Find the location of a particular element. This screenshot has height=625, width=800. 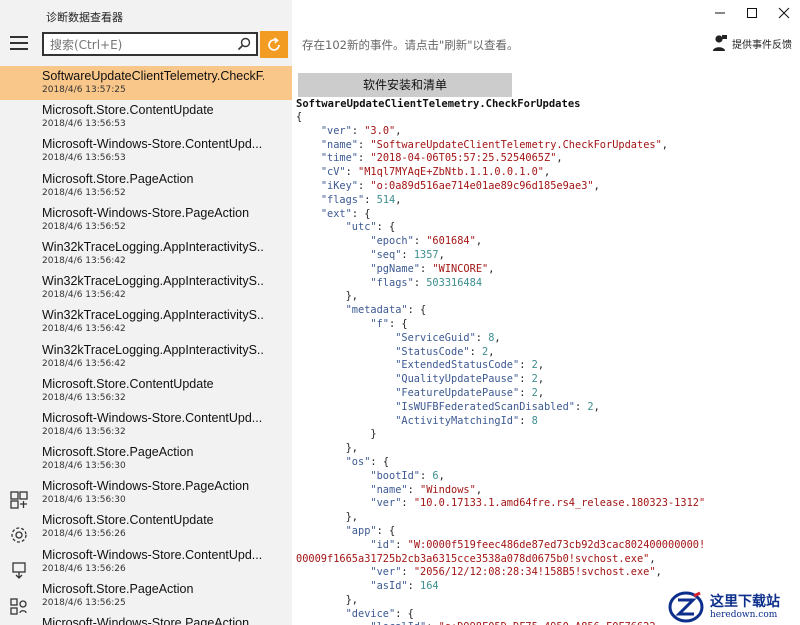

json-key: "flags" is located at coordinates (392, 282).